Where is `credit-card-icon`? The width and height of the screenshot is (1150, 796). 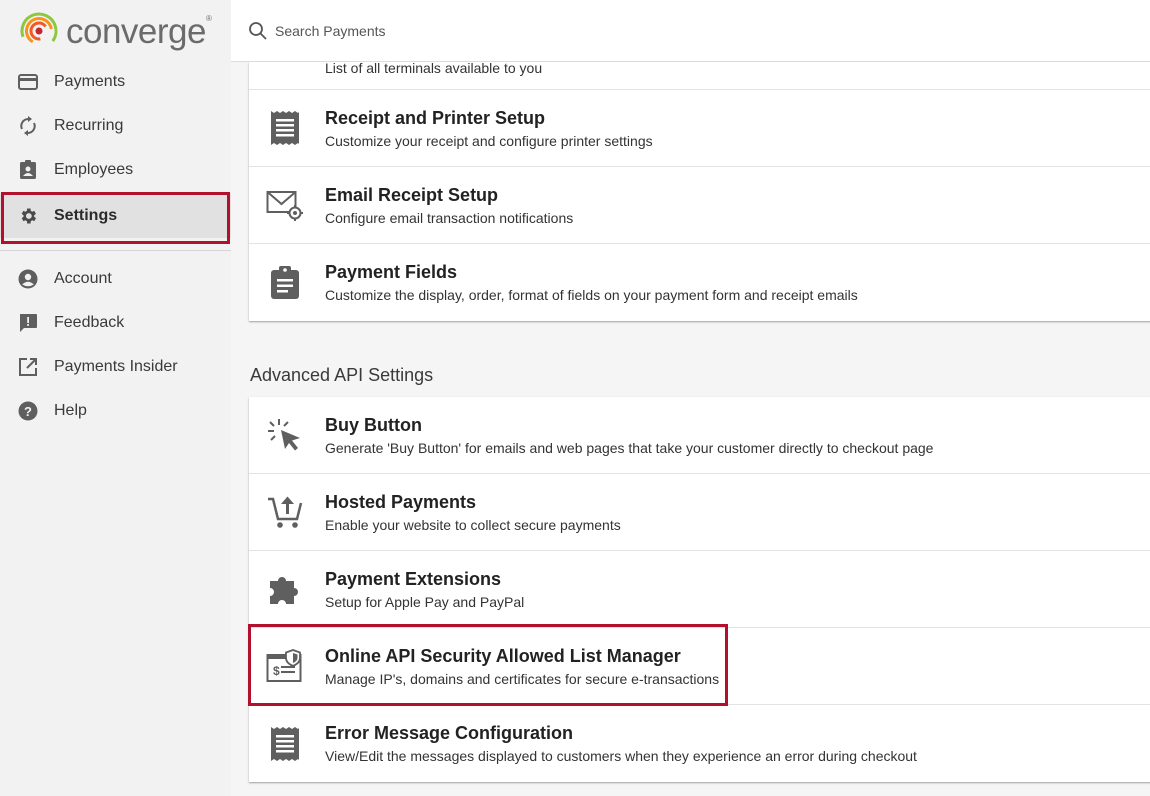
credit-card-icon is located at coordinates (28, 82).